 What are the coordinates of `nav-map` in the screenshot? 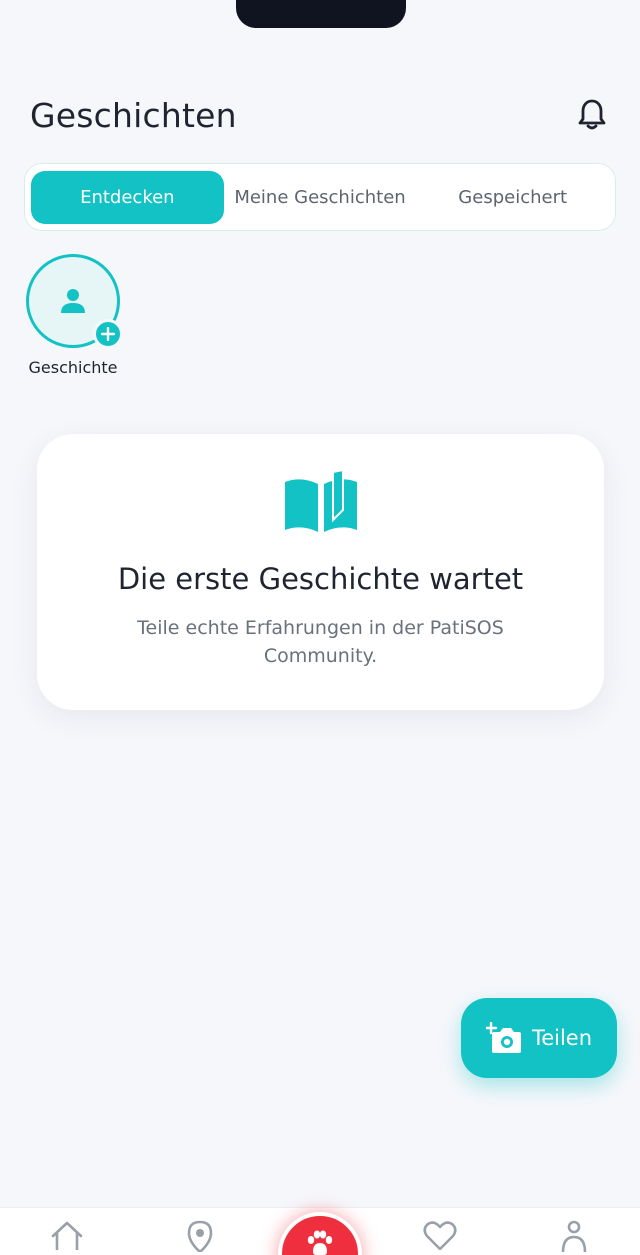 It's located at (200, 1237).